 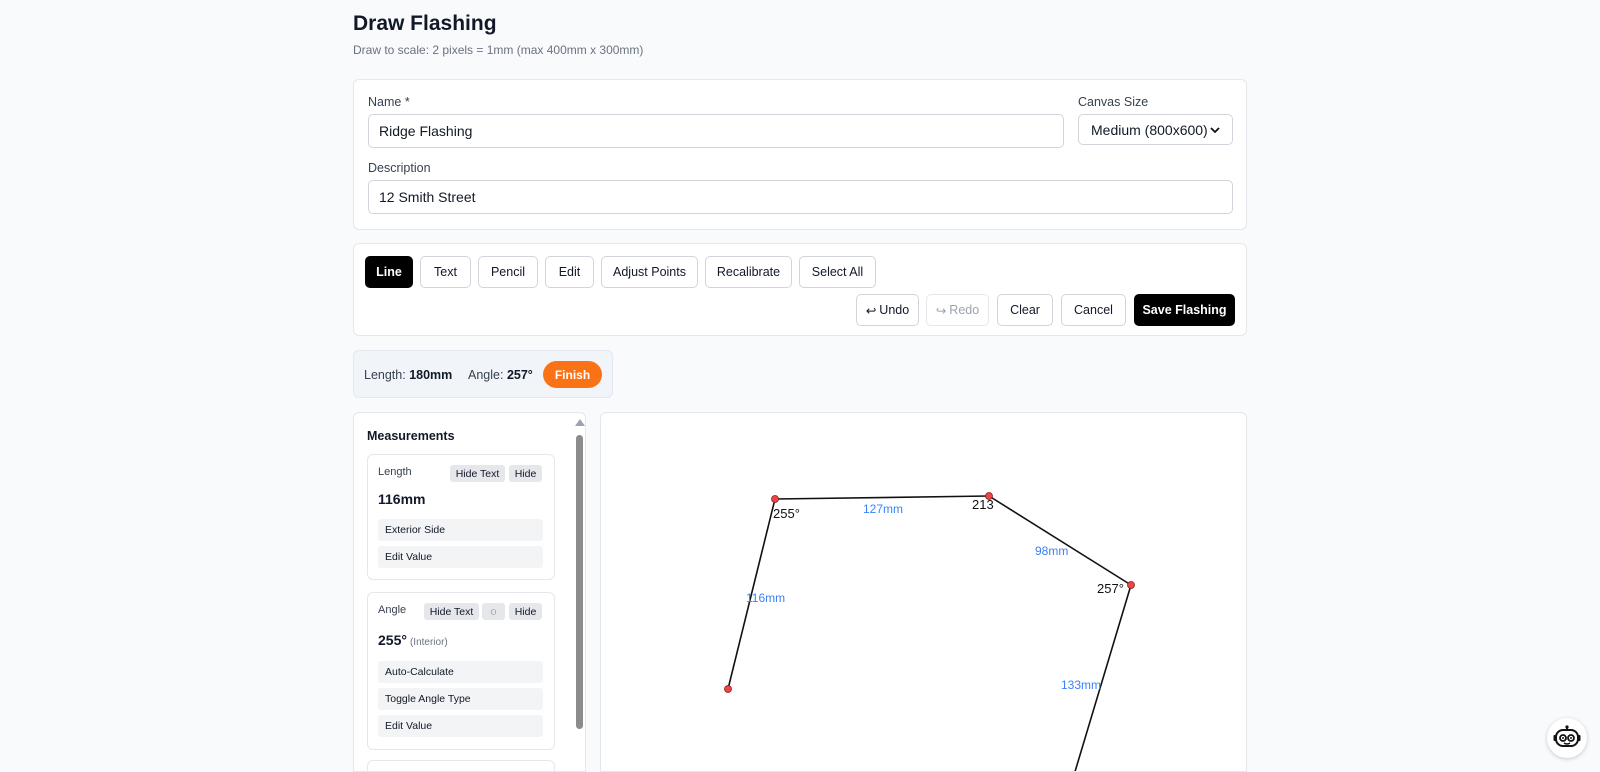 What do you see at coordinates (525, 473) in the screenshot?
I see `length-hide-button: Hide` at bounding box center [525, 473].